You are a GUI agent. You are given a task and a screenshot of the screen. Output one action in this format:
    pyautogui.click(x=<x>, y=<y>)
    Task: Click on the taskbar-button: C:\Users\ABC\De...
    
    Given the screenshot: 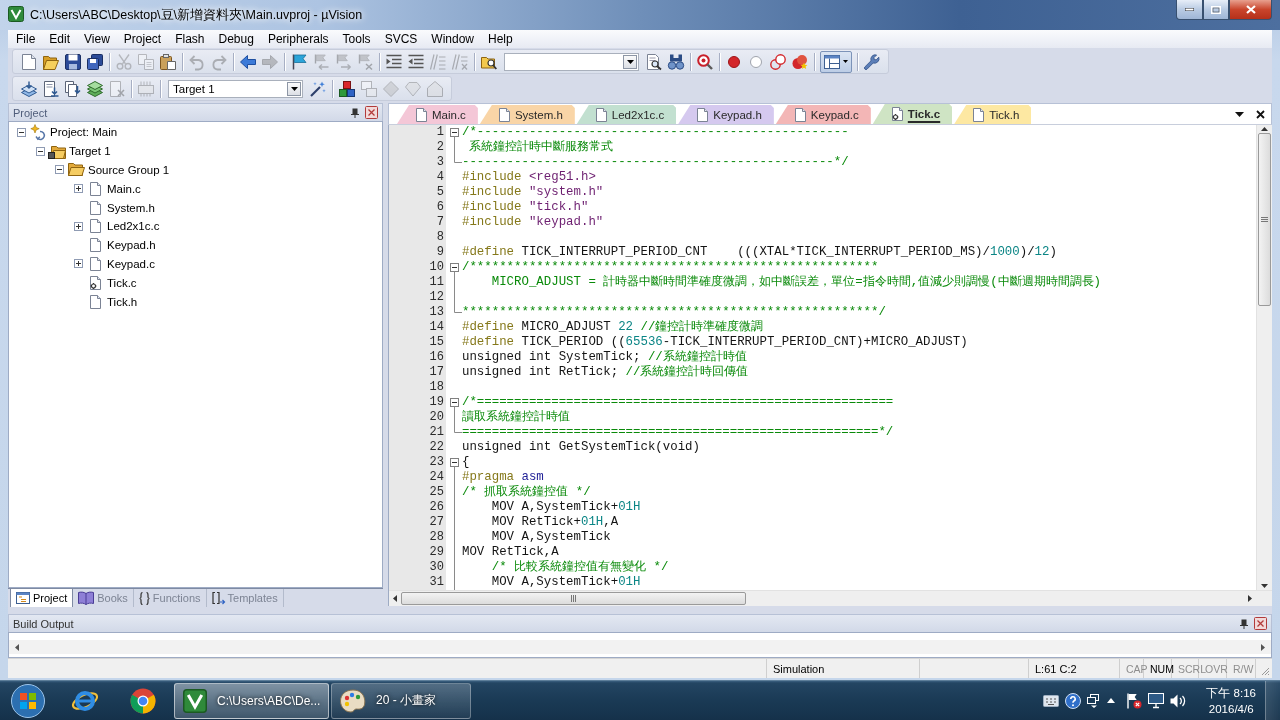 What is the action you would take?
    pyautogui.click(x=251, y=700)
    